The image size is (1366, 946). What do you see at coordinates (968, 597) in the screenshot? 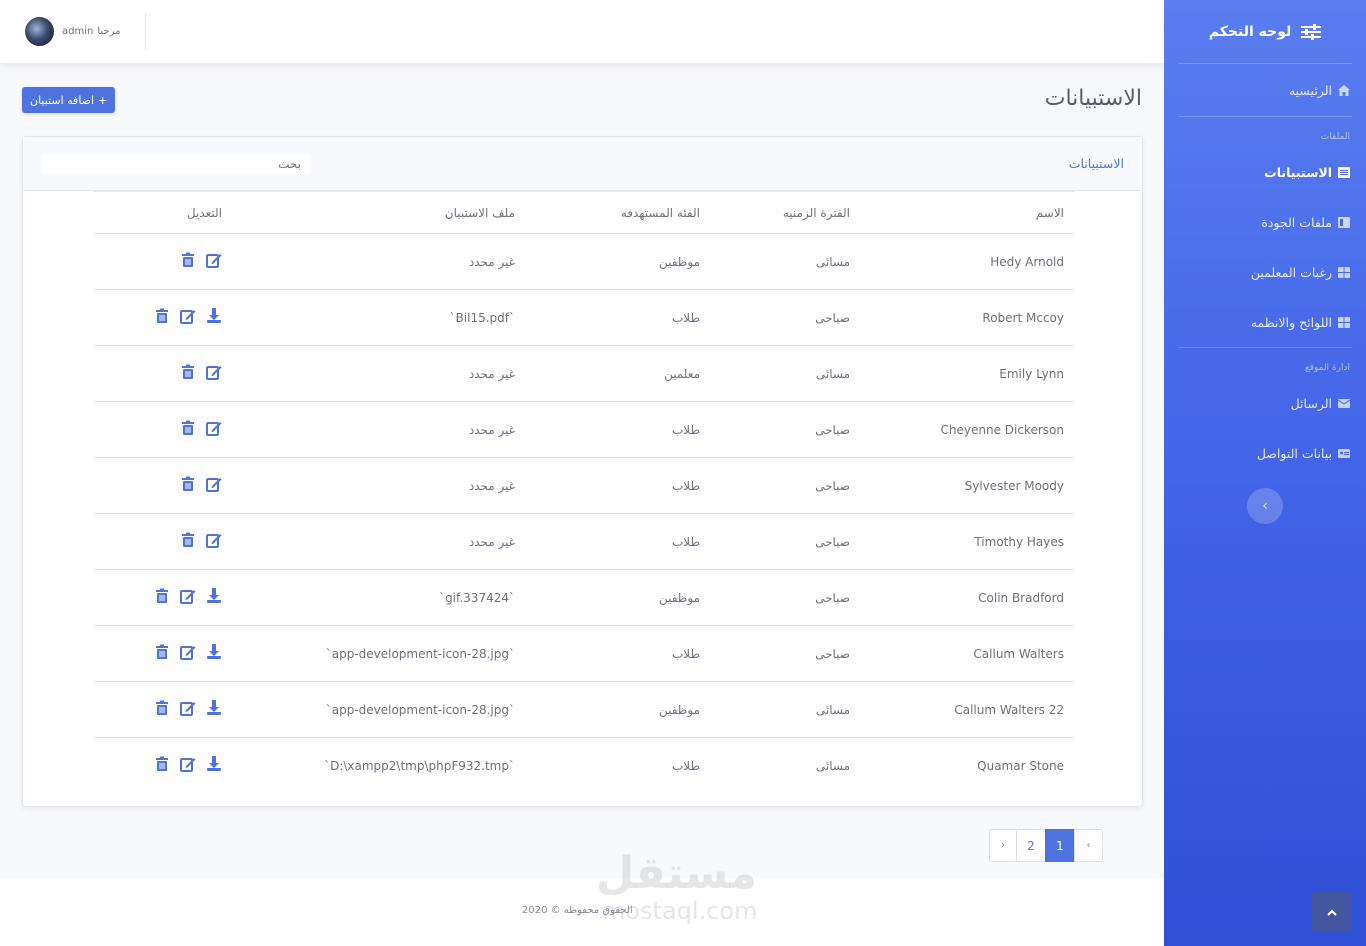
I see `name-cell: Colin Bradford` at bounding box center [968, 597].